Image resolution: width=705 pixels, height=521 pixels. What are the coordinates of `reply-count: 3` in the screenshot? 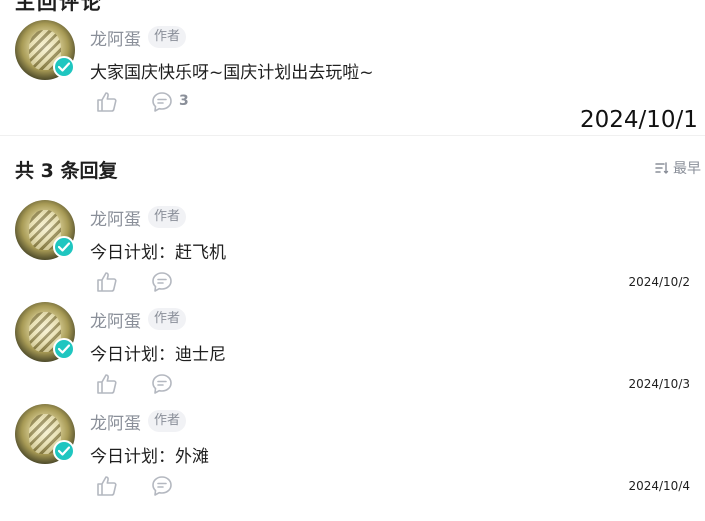 It's located at (184, 101).